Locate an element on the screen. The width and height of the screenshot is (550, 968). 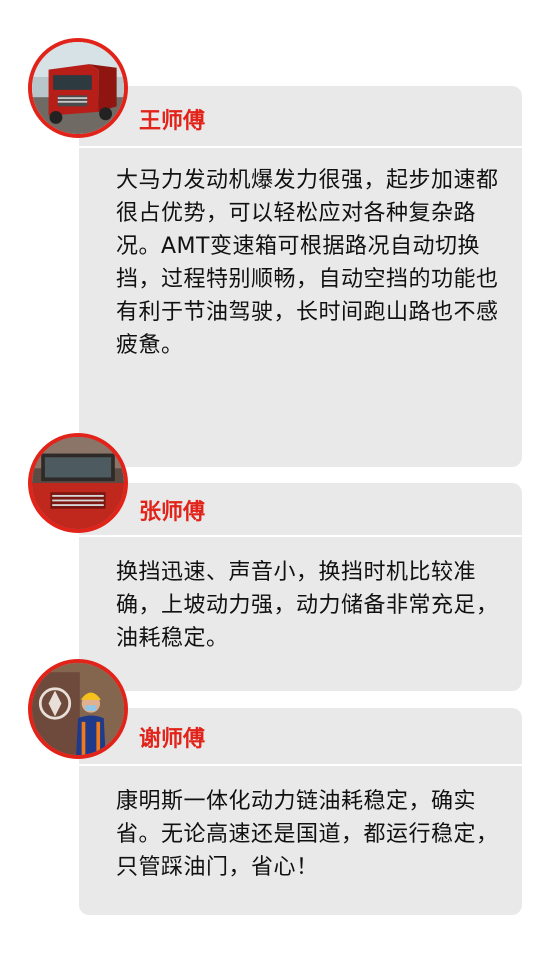
reviewer-name: 谢师傅 is located at coordinates (172, 739).